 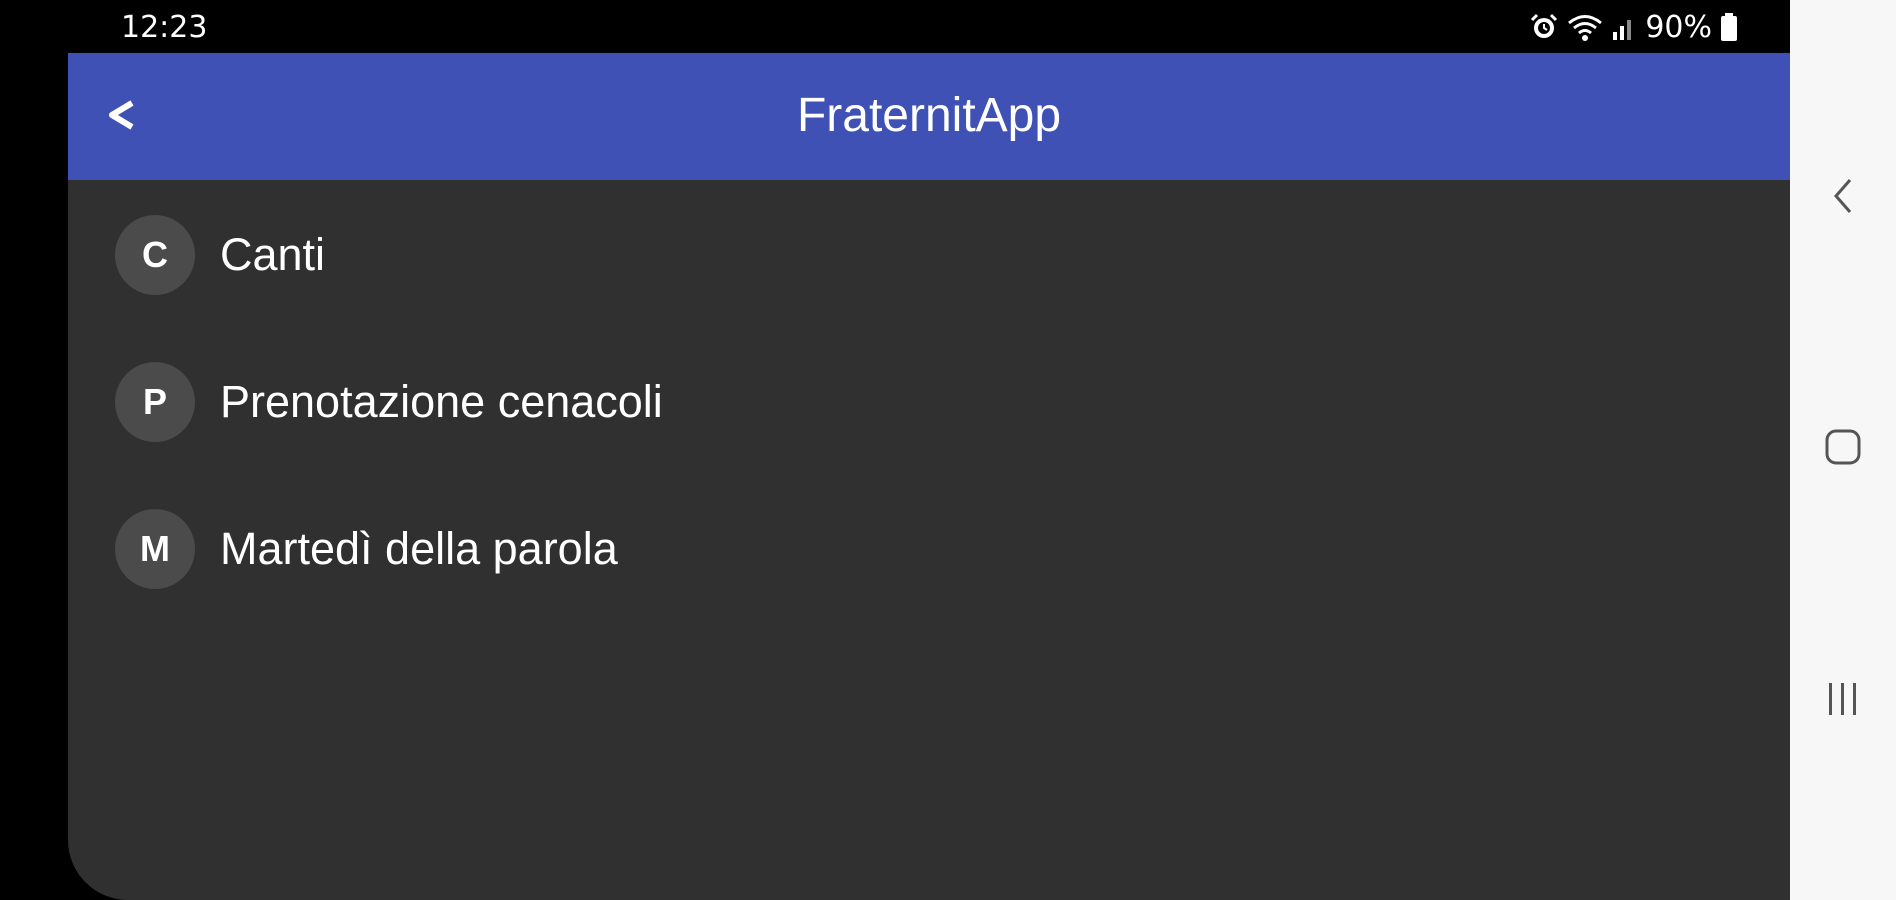 What do you see at coordinates (1624, 27) in the screenshot?
I see `signal-icon` at bounding box center [1624, 27].